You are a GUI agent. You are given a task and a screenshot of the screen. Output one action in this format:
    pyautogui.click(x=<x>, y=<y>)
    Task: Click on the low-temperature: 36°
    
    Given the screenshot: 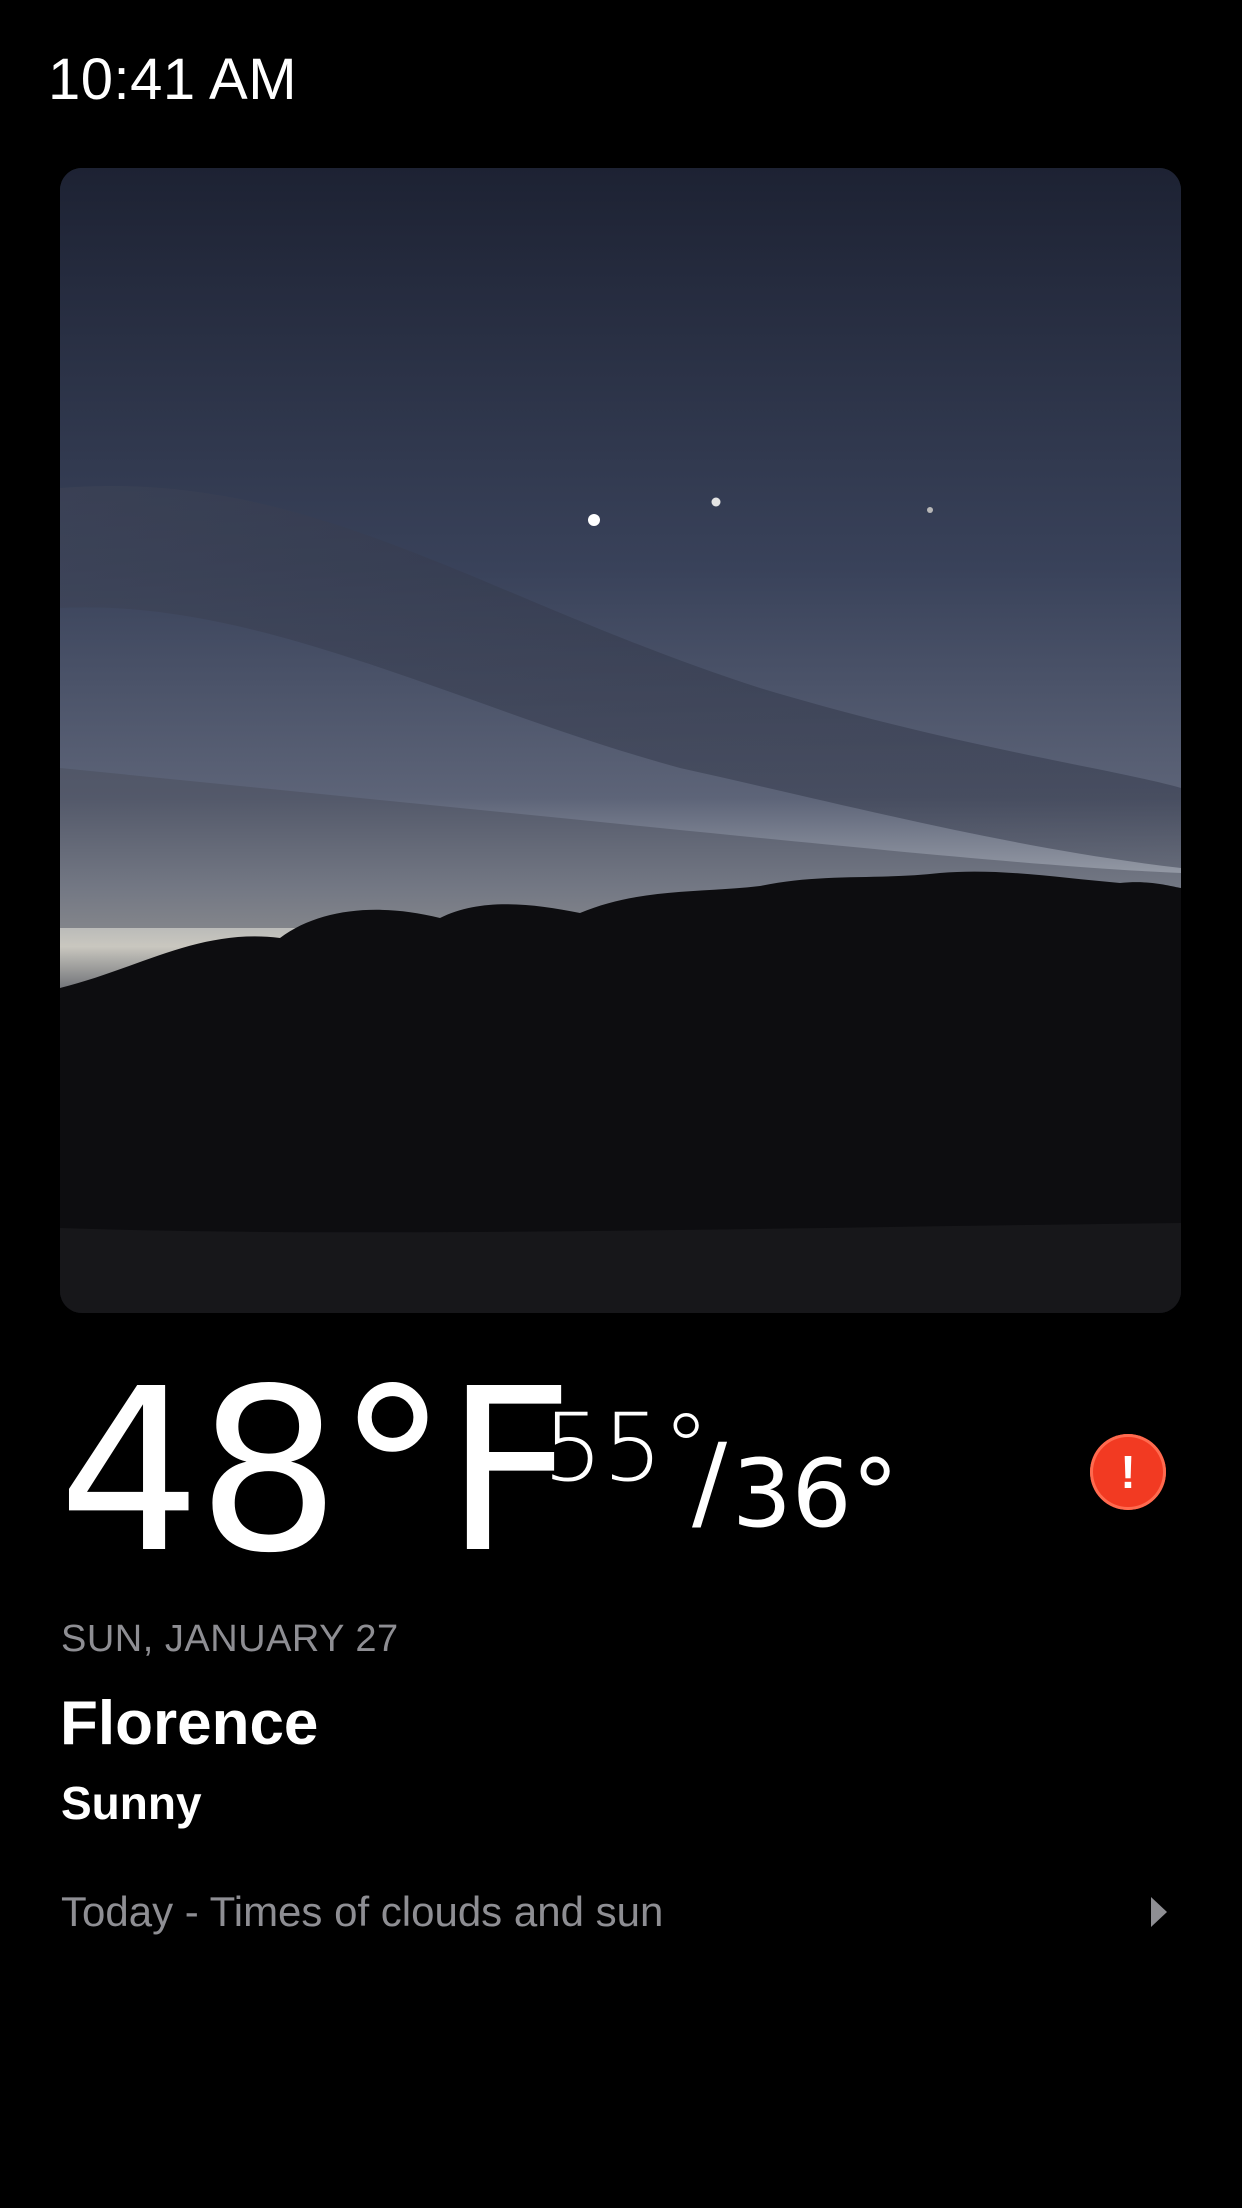 What is the action you would take?
    pyautogui.click(x=815, y=1494)
    